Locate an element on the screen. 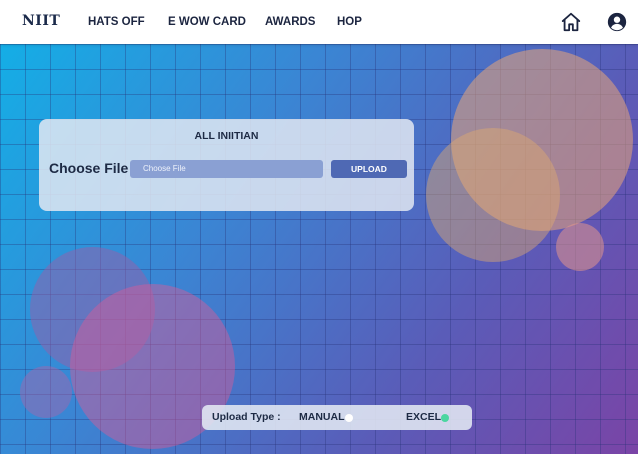 The height and width of the screenshot is (454, 638). choose-file-label: Choose File : is located at coordinates (93, 168).